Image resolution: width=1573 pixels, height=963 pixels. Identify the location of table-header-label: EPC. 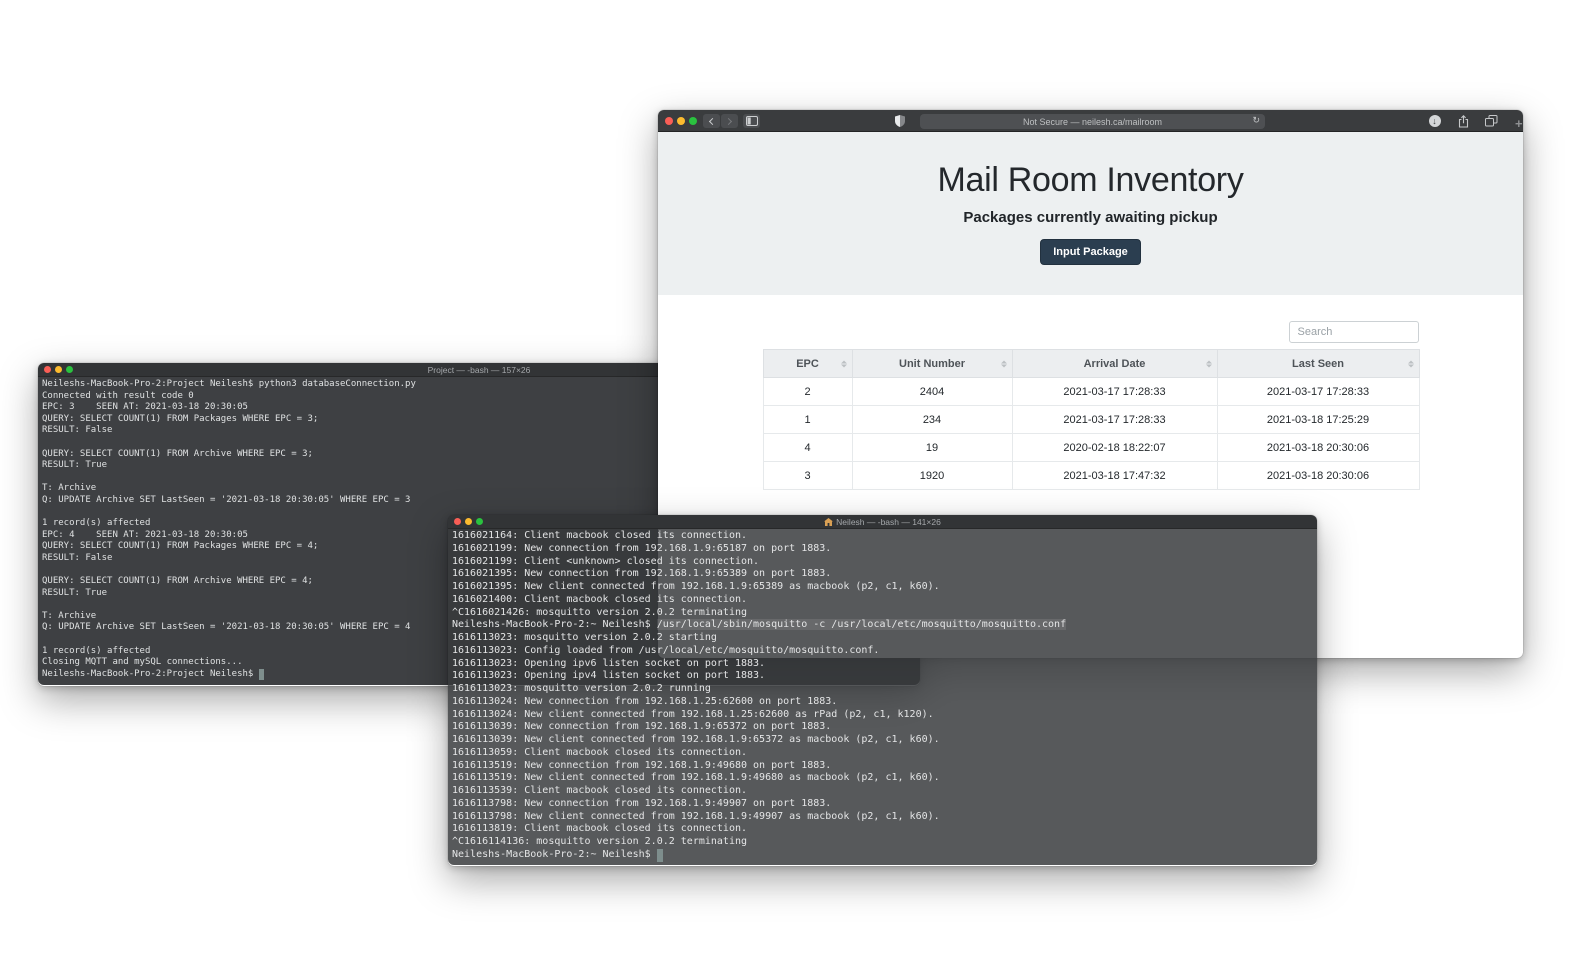
(807, 363).